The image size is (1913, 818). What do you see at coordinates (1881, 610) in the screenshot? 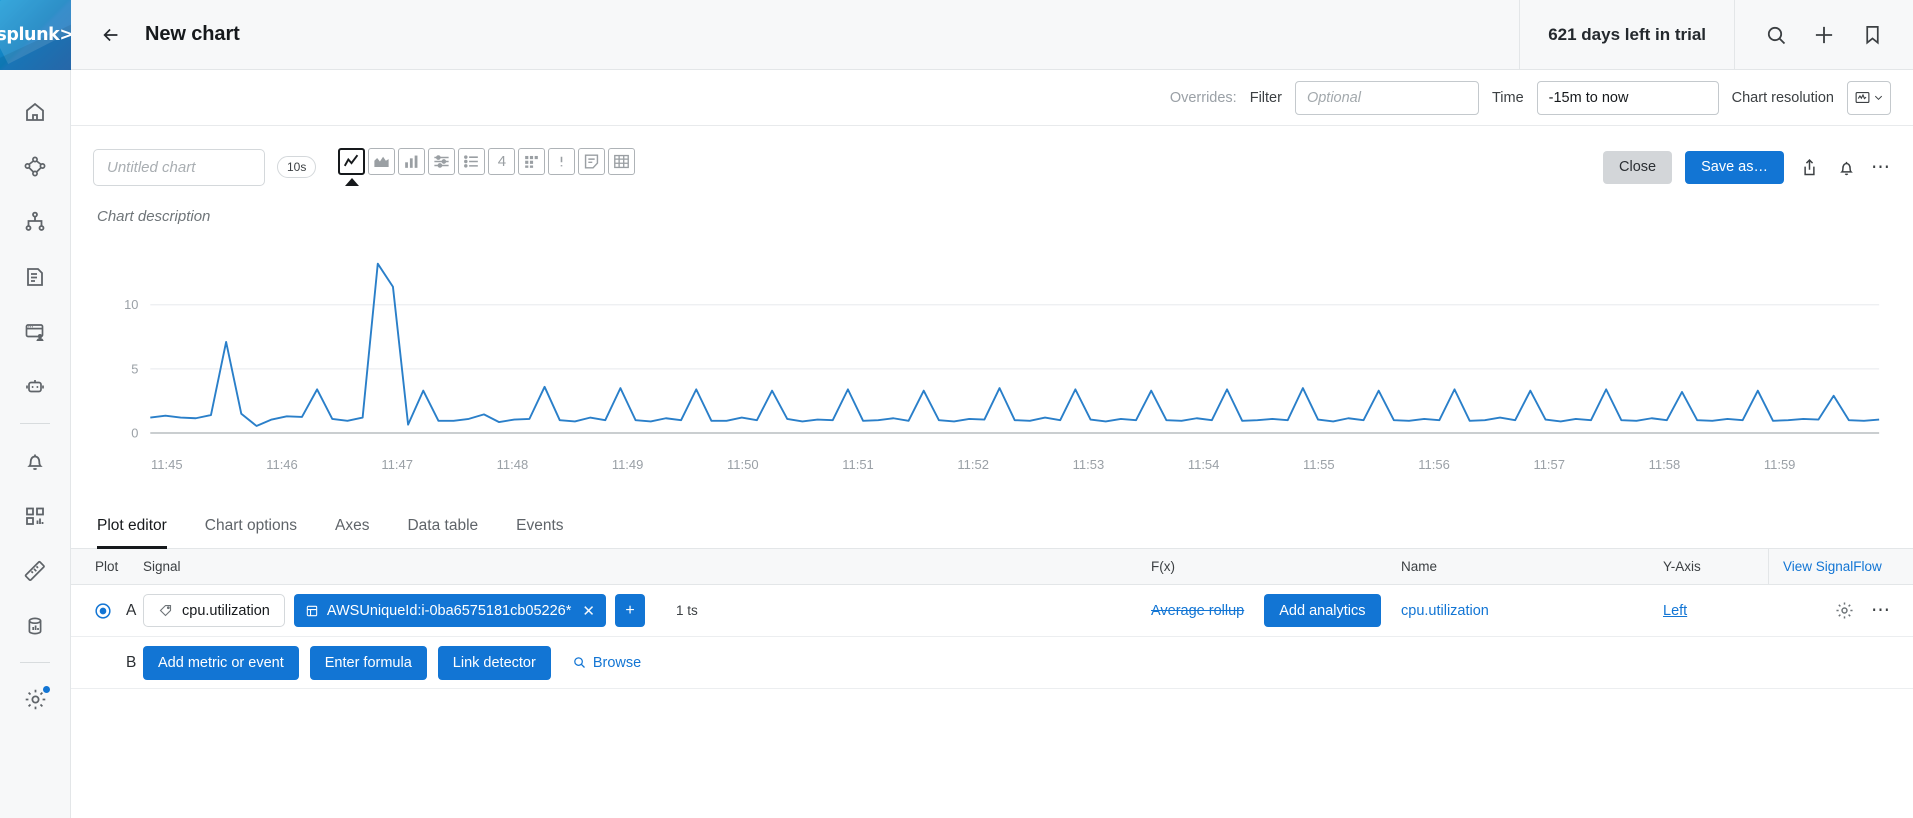
I see `row-overflow-icon: ⋯` at bounding box center [1881, 610].